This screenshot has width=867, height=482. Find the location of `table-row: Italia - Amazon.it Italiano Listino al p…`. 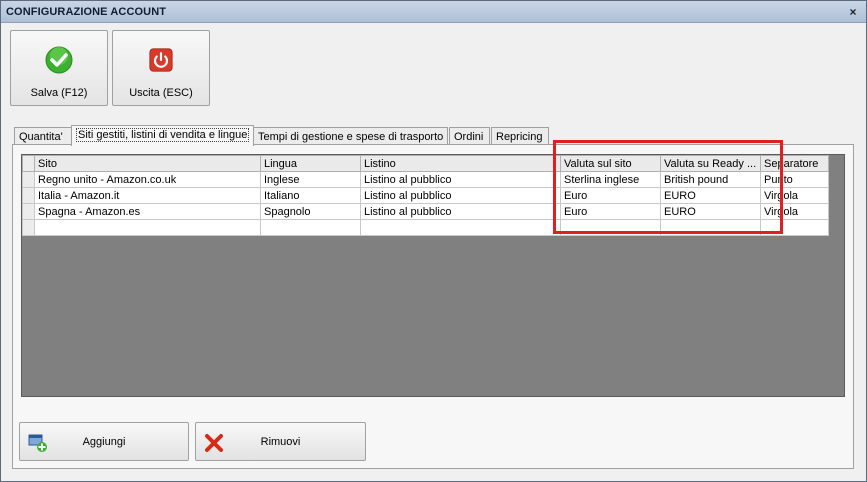

table-row: Italia - Amazon.it Italiano Listino al p… is located at coordinates (425, 195).